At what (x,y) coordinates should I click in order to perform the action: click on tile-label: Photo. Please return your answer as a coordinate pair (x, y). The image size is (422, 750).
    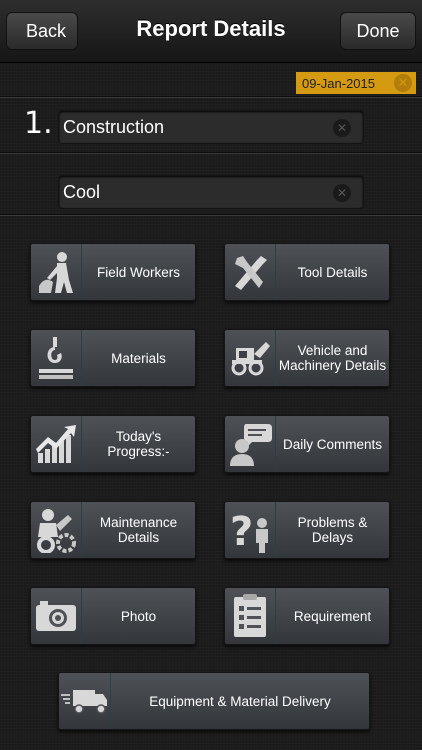
    Looking at the image, I should click on (138, 616).